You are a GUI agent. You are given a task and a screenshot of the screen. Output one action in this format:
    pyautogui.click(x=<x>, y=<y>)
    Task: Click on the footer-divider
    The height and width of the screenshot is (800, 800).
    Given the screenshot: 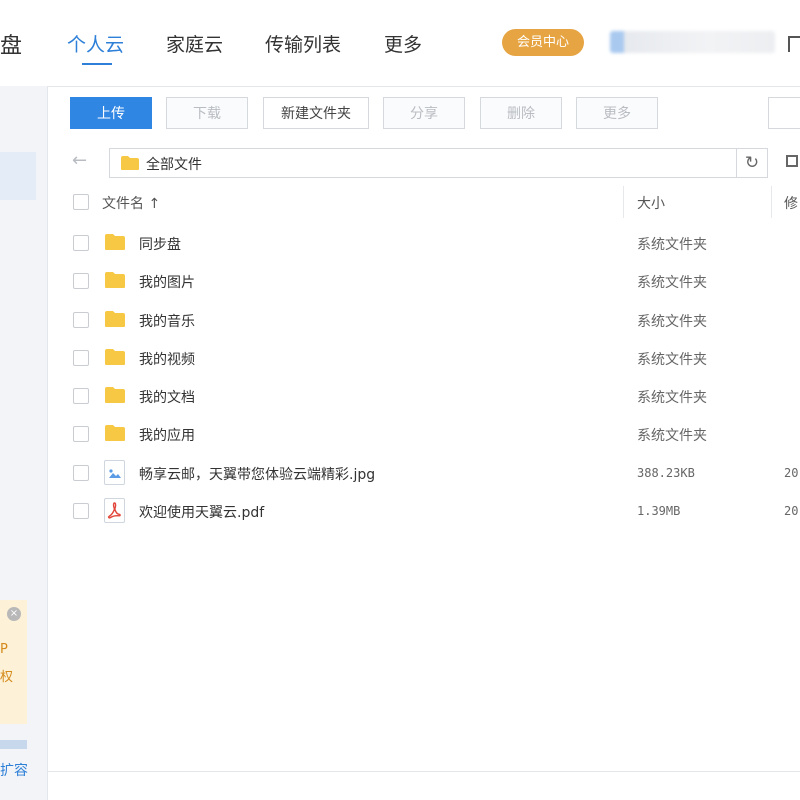 What is the action you would take?
    pyautogui.click(x=423, y=771)
    